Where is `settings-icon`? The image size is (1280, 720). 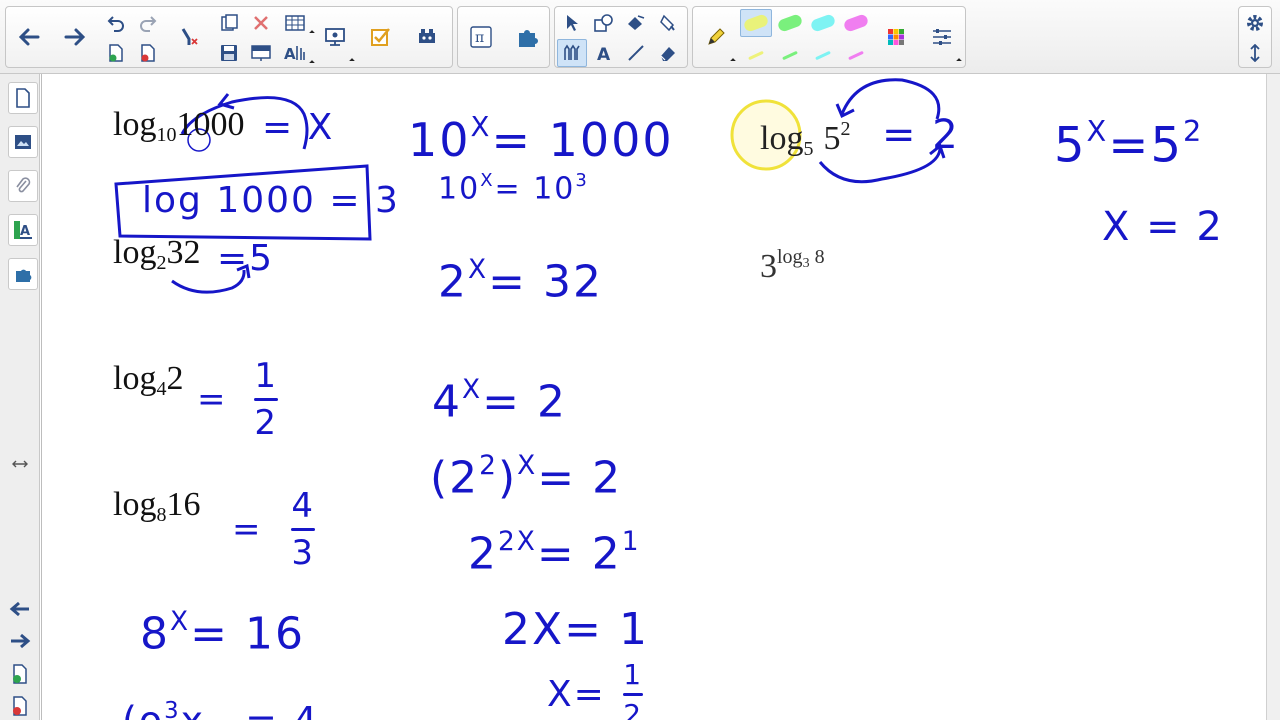
settings-icon is located at coordinates (1255, 23).